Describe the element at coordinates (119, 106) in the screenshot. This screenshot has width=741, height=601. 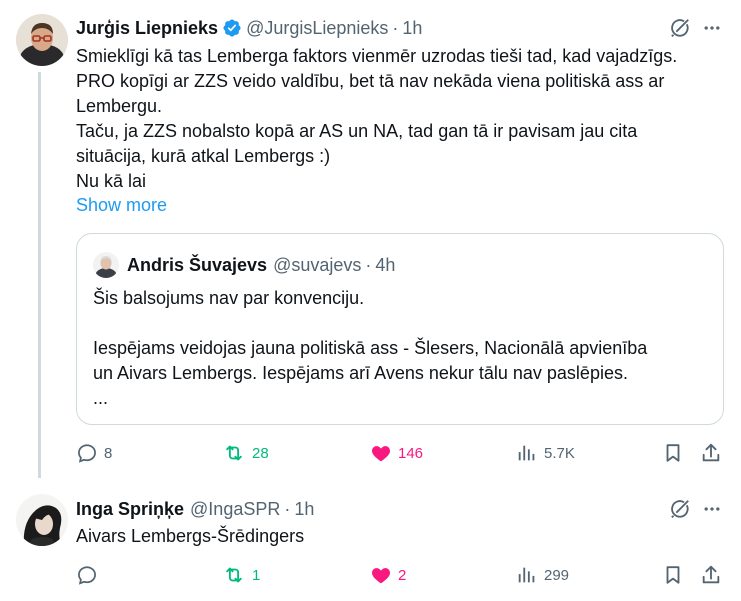
I see `tweet-line: Lembergu.` at that location.